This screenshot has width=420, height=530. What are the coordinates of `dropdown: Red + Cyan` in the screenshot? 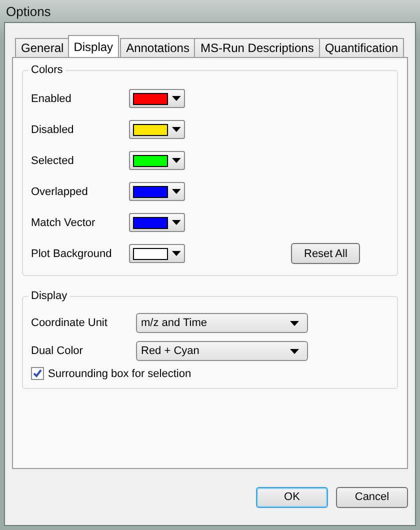 It's located at (222, 351).